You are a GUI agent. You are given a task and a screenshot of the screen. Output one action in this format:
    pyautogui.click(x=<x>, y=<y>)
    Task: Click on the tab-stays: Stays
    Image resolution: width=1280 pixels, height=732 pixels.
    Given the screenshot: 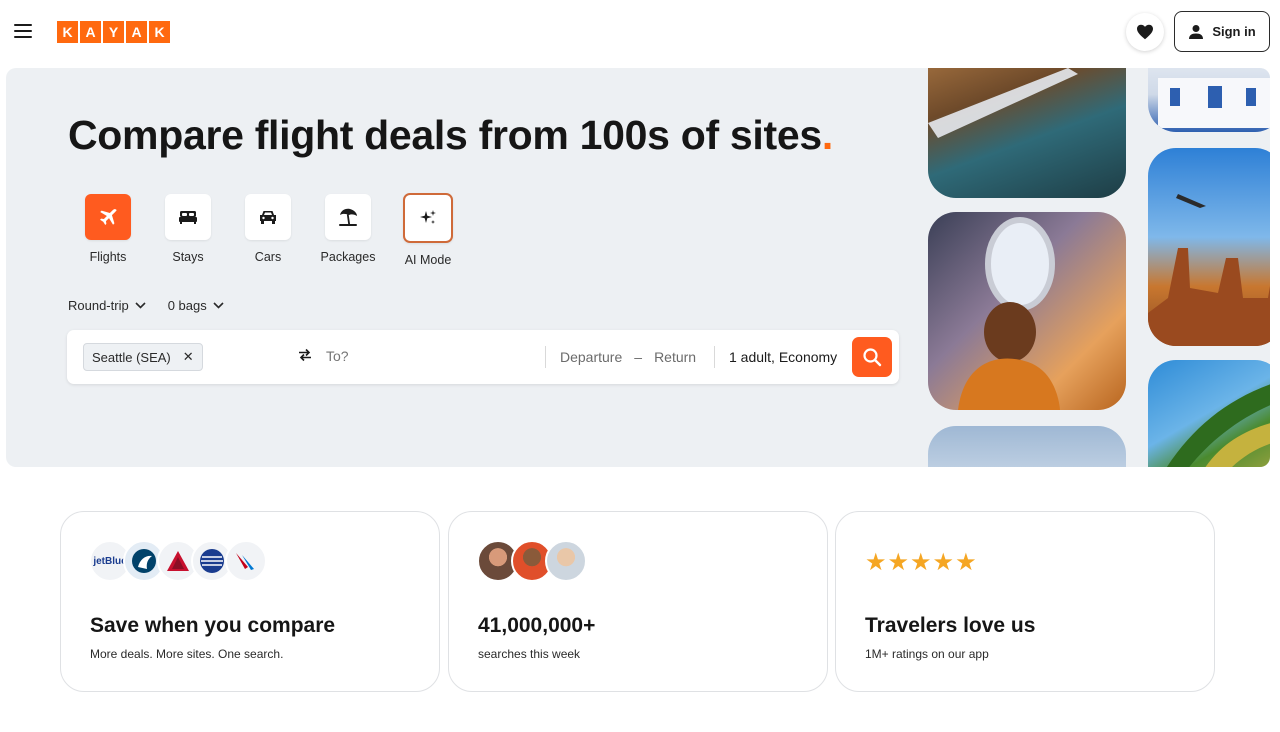 What is the action you would take?
    pyautogui.click(x=188, y=230)
    